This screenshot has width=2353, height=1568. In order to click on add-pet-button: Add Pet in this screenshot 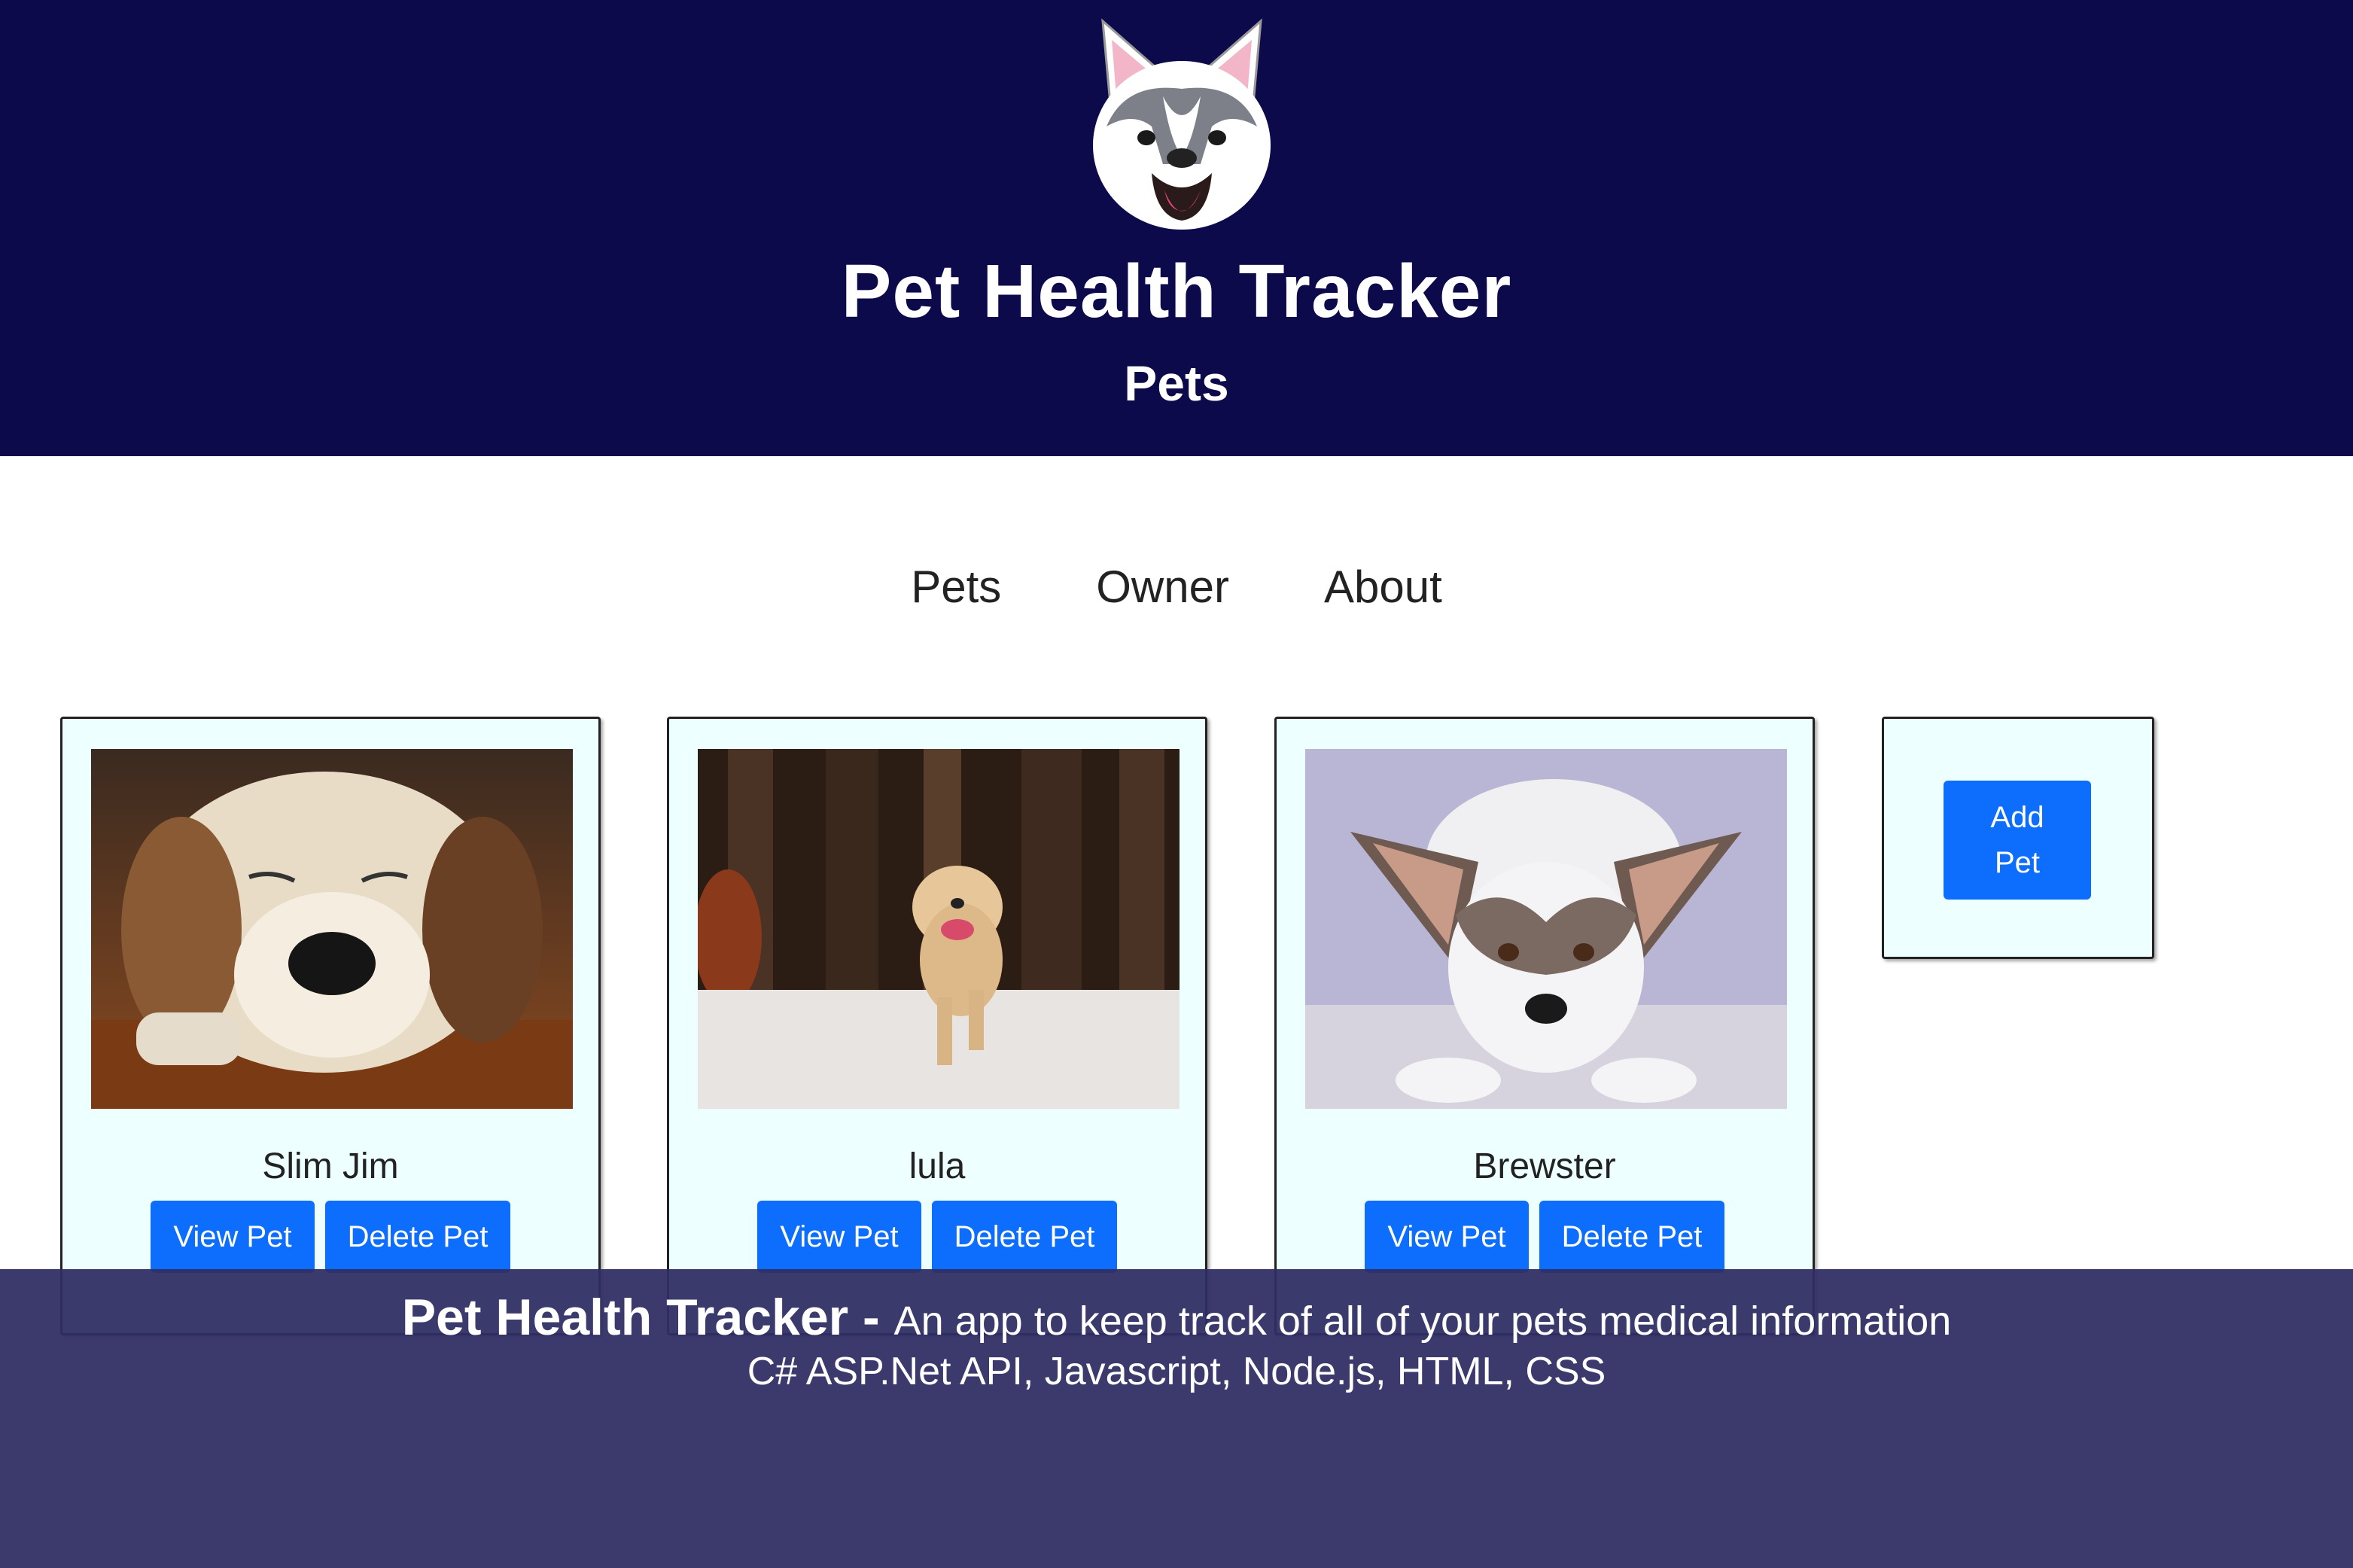, I will do `click(2017, 840)`.